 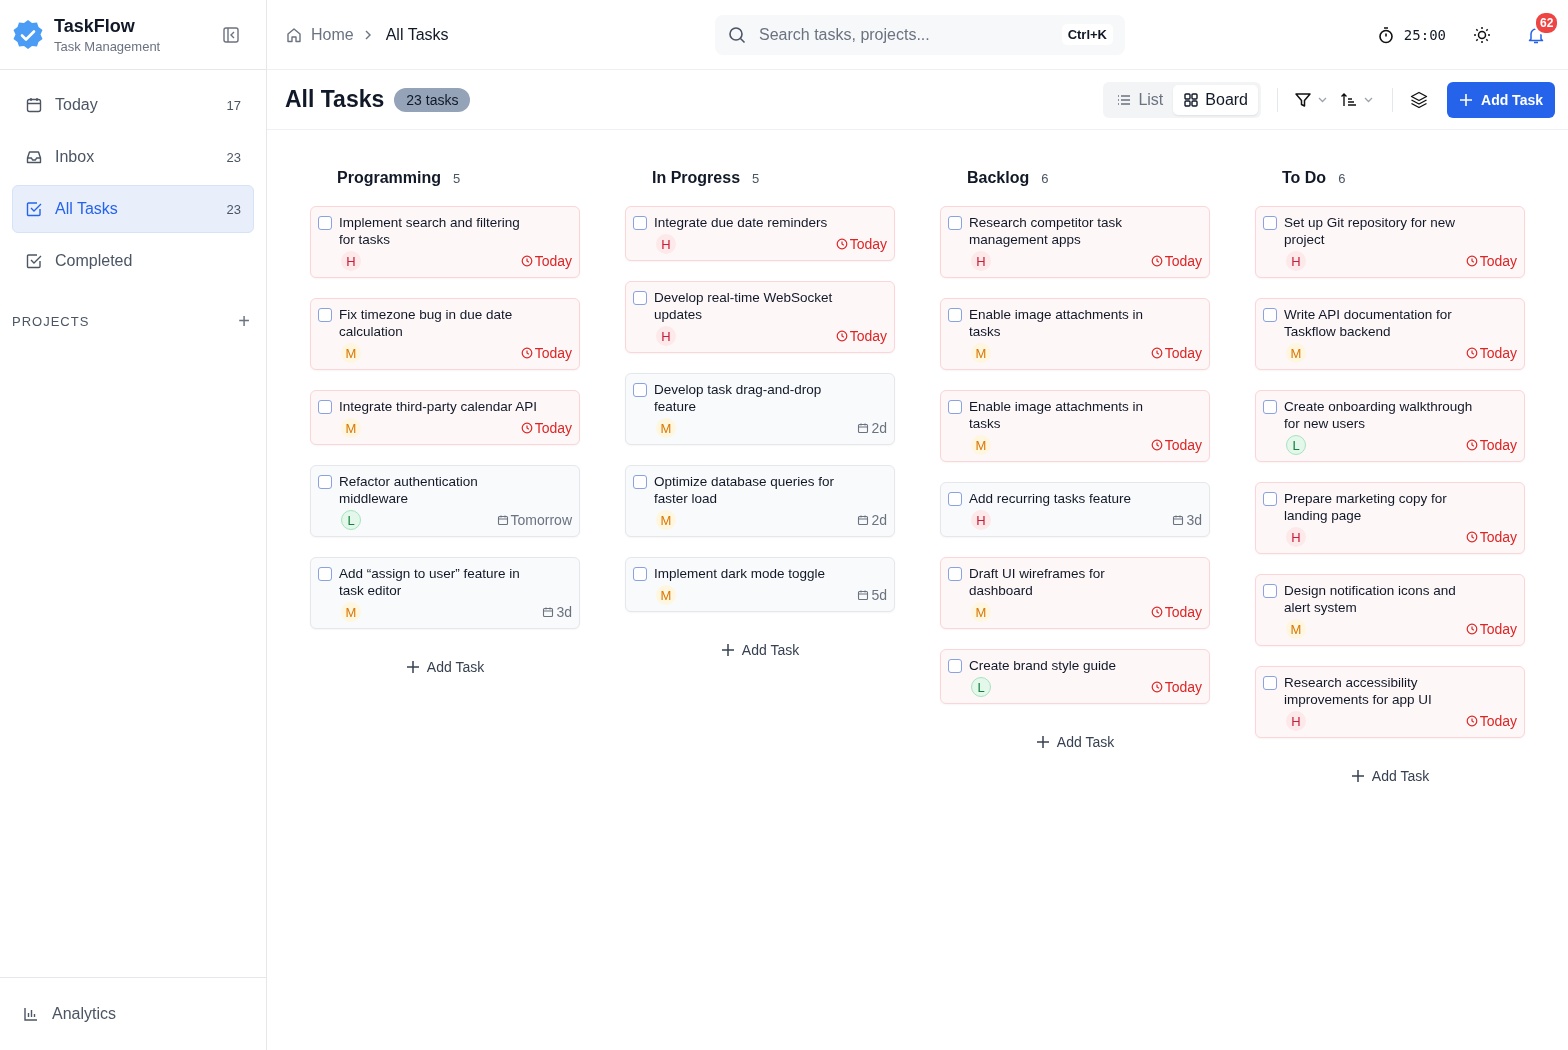 What do you see at coordinates (412, 667) in the screenshot?
I see `plus-icon` at bounding box center [412, 667].